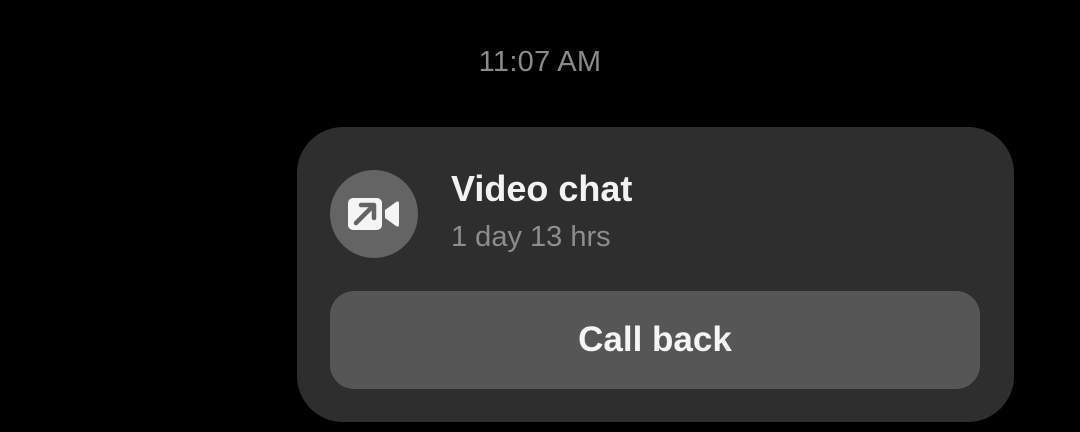 This screenshot has width=1080, height=432. Describe the element at coordinates (540, 62) in the screenshot. I see `message-timestamp: 11:07 AM` at that location.